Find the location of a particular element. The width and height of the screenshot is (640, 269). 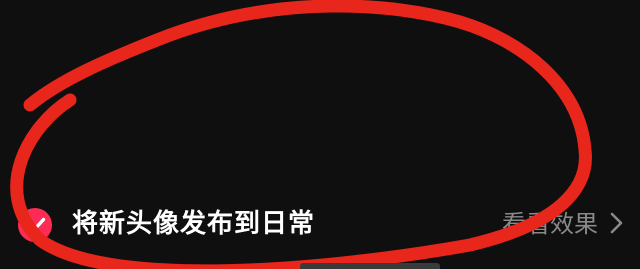

bottom-edge is located at coordinates (370, 266).